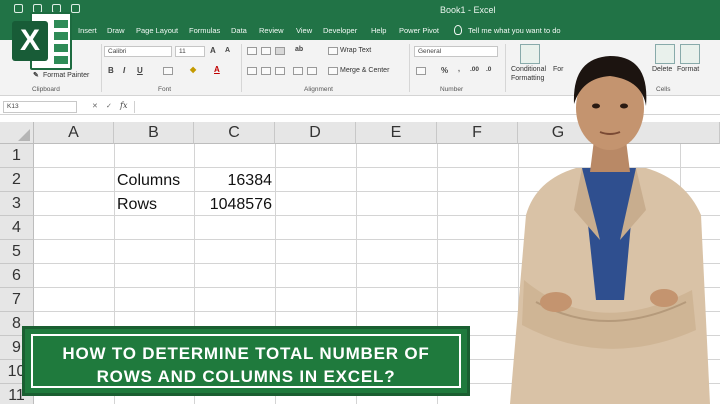  Describe the element at coordinates (213, 50) in the screenshot. I see `increase-font-icon: A` at that location.